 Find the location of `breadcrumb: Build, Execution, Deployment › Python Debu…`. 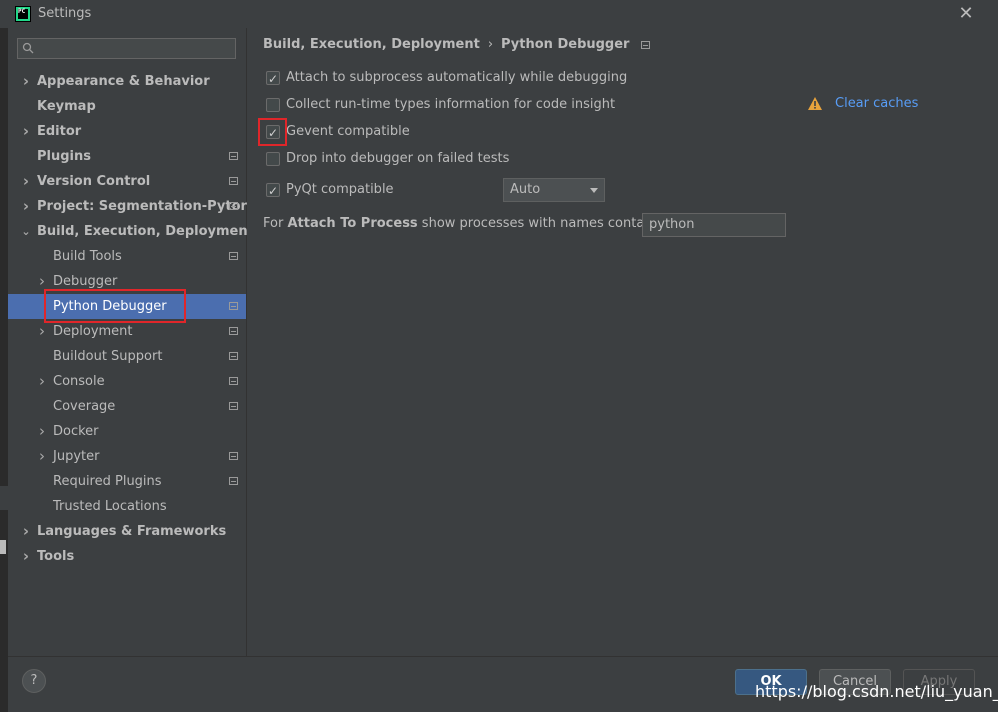

breadcrumb: Build, Execution, Deployment › Python Debu… is located at coordinates (457, 44).